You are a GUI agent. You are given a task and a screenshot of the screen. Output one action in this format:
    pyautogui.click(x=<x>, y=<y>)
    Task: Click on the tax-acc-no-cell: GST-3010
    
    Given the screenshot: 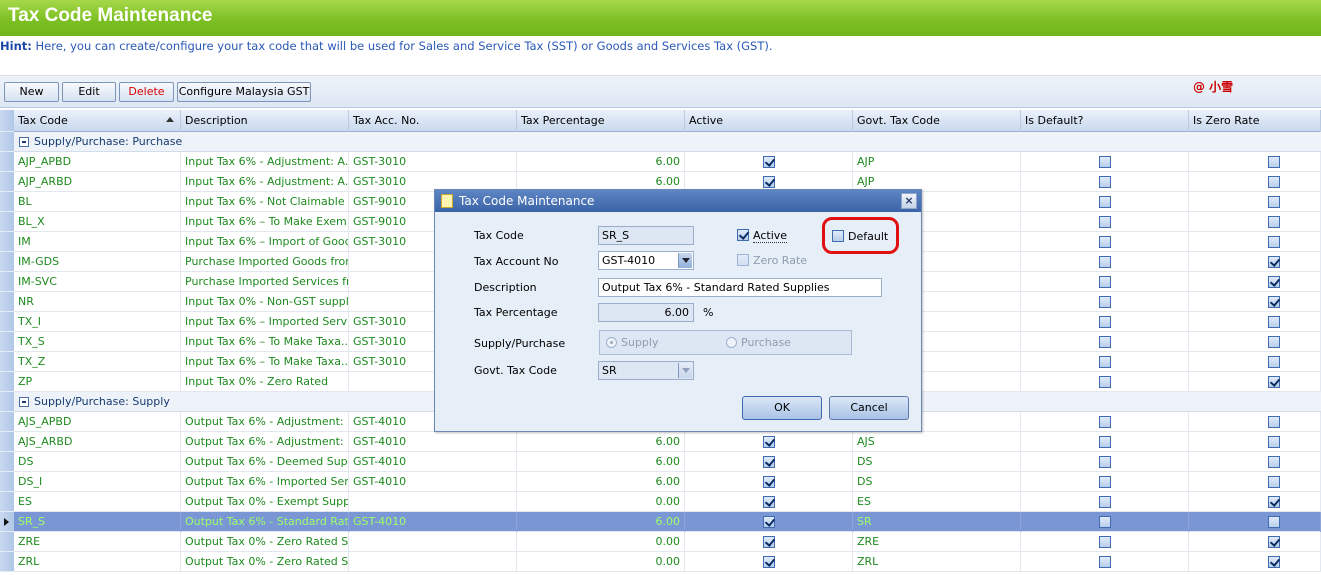 What is the action you would take?
    pyautogui.click(x=433, y=162)
    